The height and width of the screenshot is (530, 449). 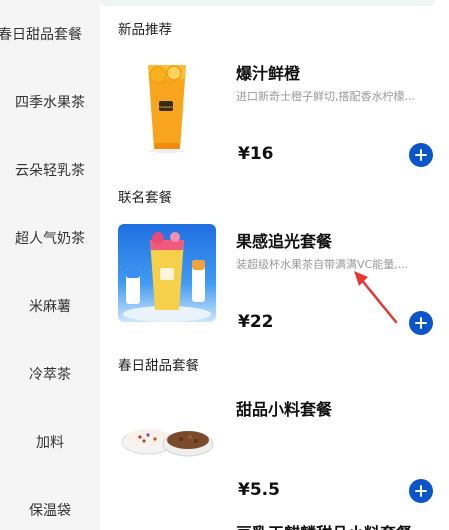 I want to click on sidebar-item-label: 春日甜品套餐, so click(x=41, y=35).